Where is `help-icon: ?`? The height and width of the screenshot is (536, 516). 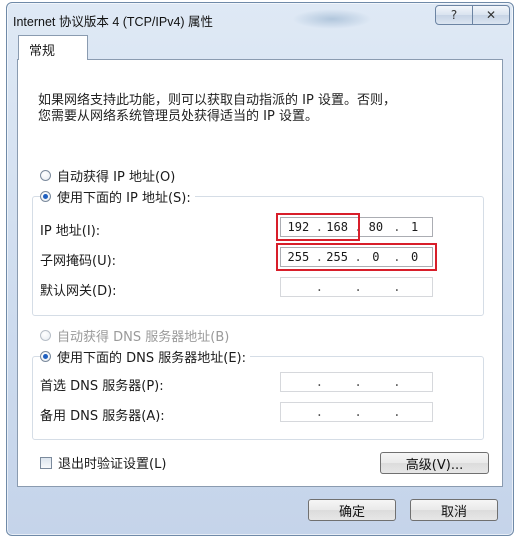 help-icon: ? is located at coordinates (454, 15).